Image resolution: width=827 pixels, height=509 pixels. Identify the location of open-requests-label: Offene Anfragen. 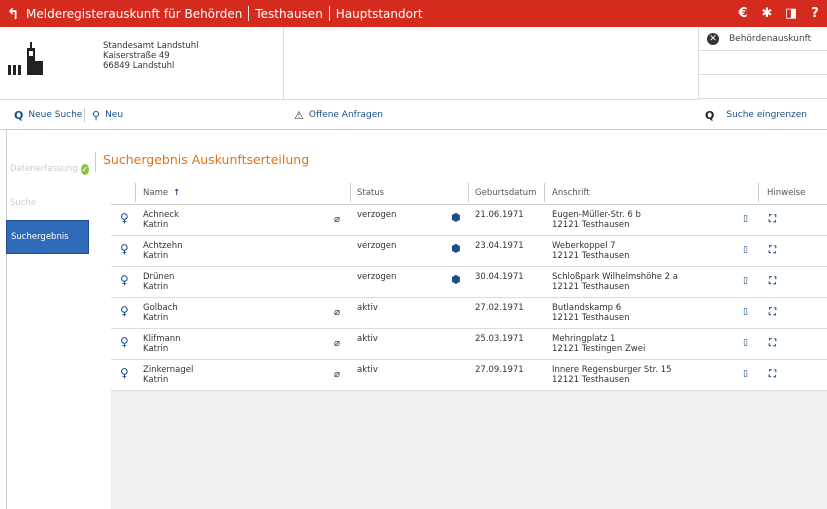
(345, 115).